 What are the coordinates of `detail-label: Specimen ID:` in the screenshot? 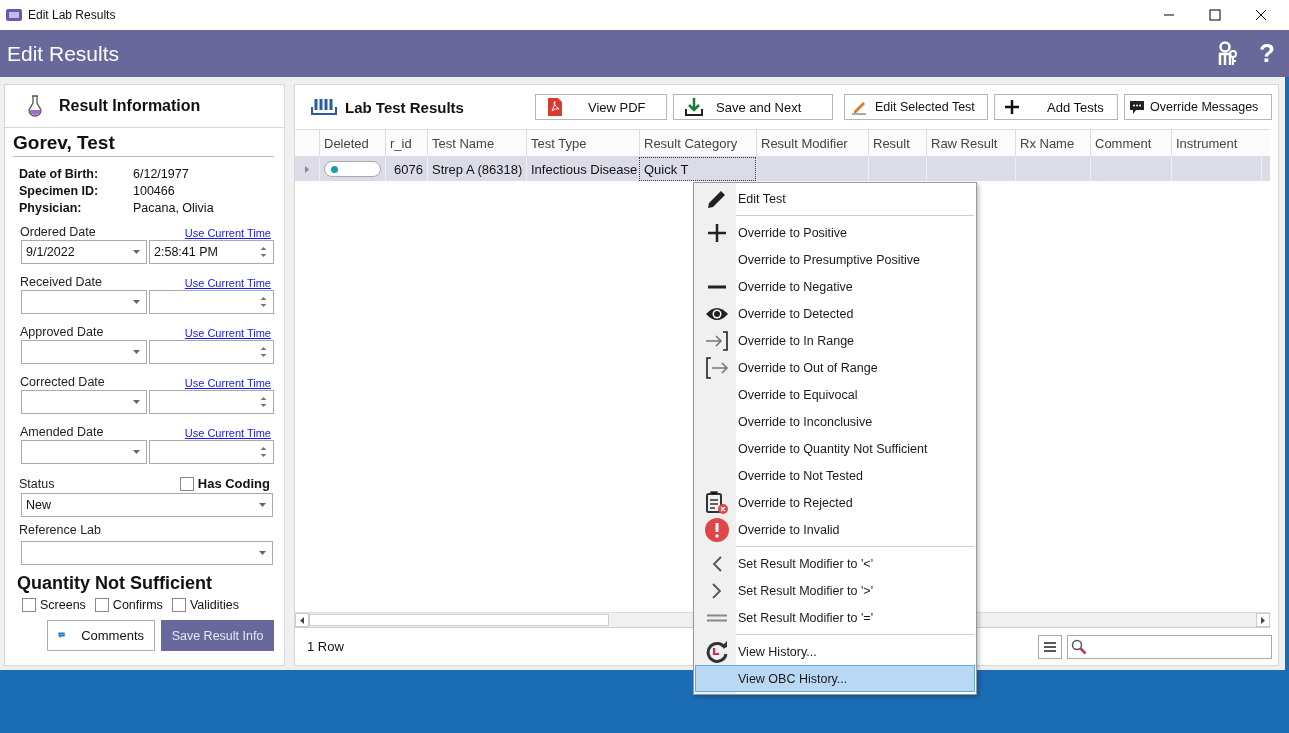 It's located at (59, 191).